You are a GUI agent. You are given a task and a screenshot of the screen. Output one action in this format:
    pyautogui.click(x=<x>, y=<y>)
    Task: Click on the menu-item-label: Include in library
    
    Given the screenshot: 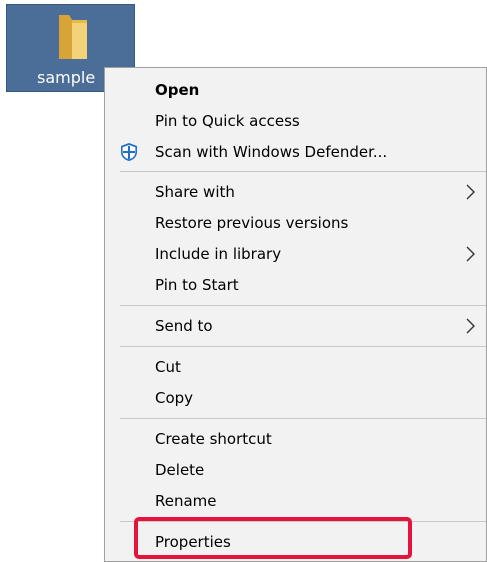 What is the action you would take?
    pyautogui.click(x=218, y=253)
    